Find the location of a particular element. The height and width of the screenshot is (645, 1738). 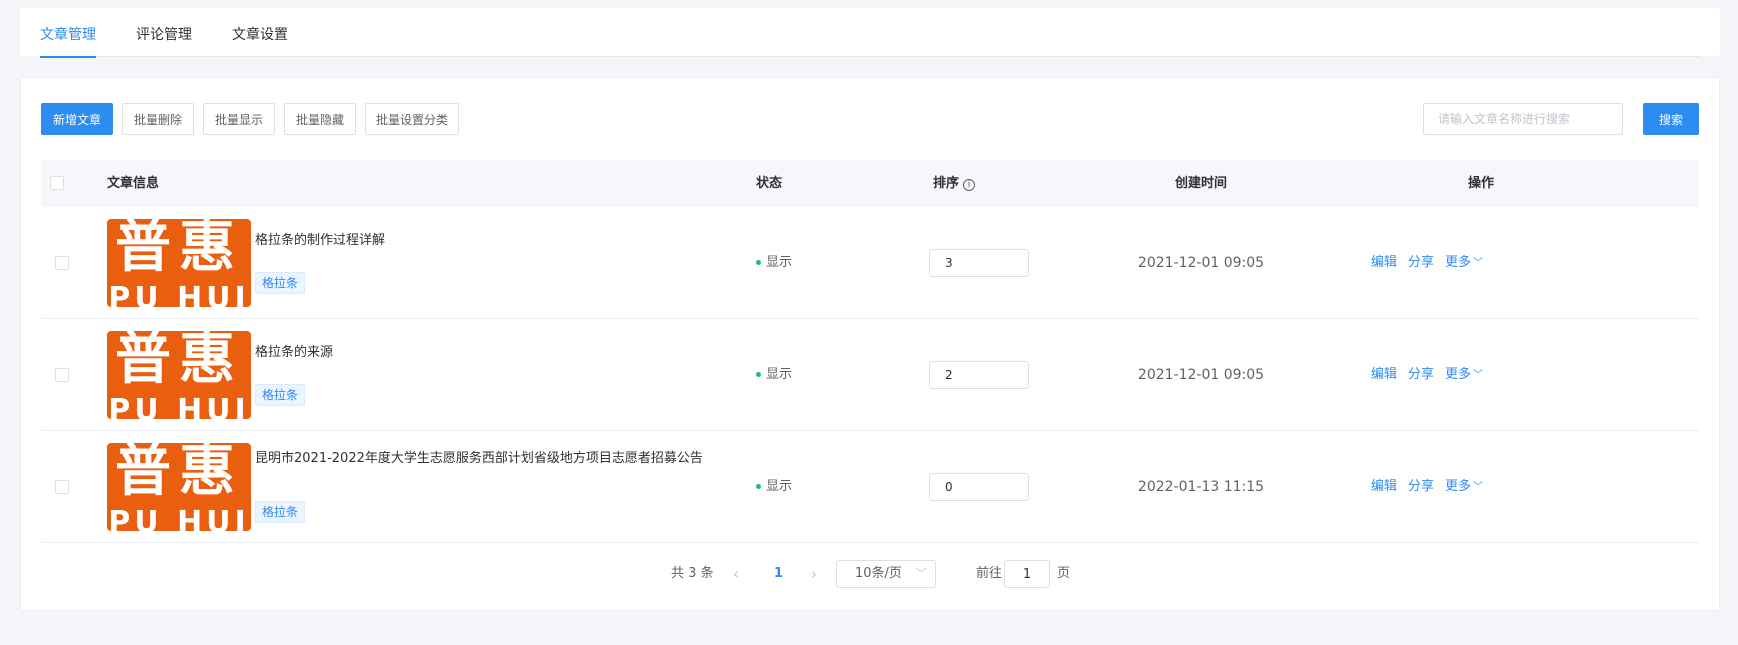

created-time: 2022-01-13 11:15 is located at coordinates (1201, 487).